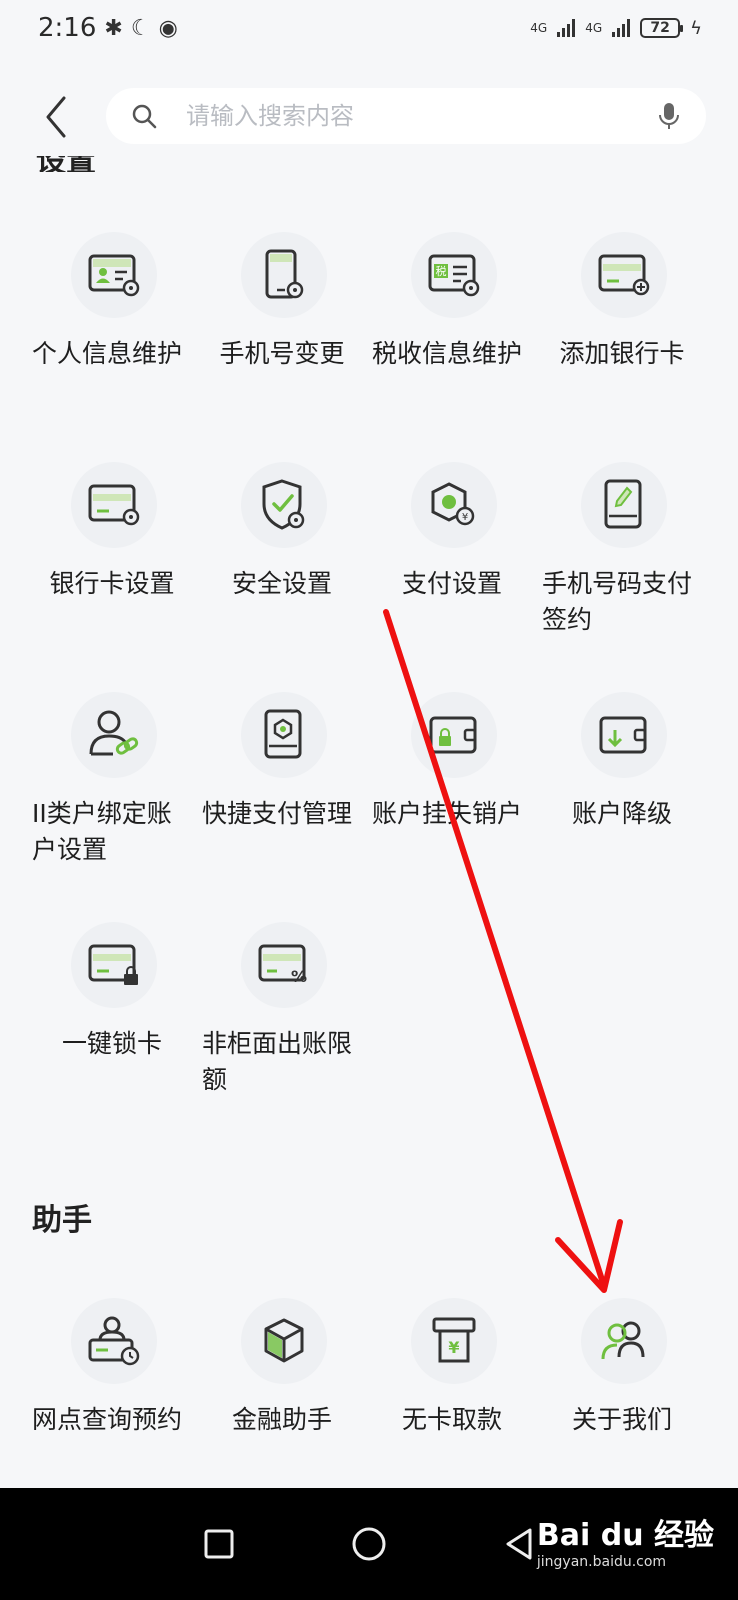 Image resolution: width=738 pixels, height=1600 pixels. What do you see at coordinates (621, 1419) in the screenshot?
I see `menu-item-label: 关于我们` at bounding box center [621, 1419].